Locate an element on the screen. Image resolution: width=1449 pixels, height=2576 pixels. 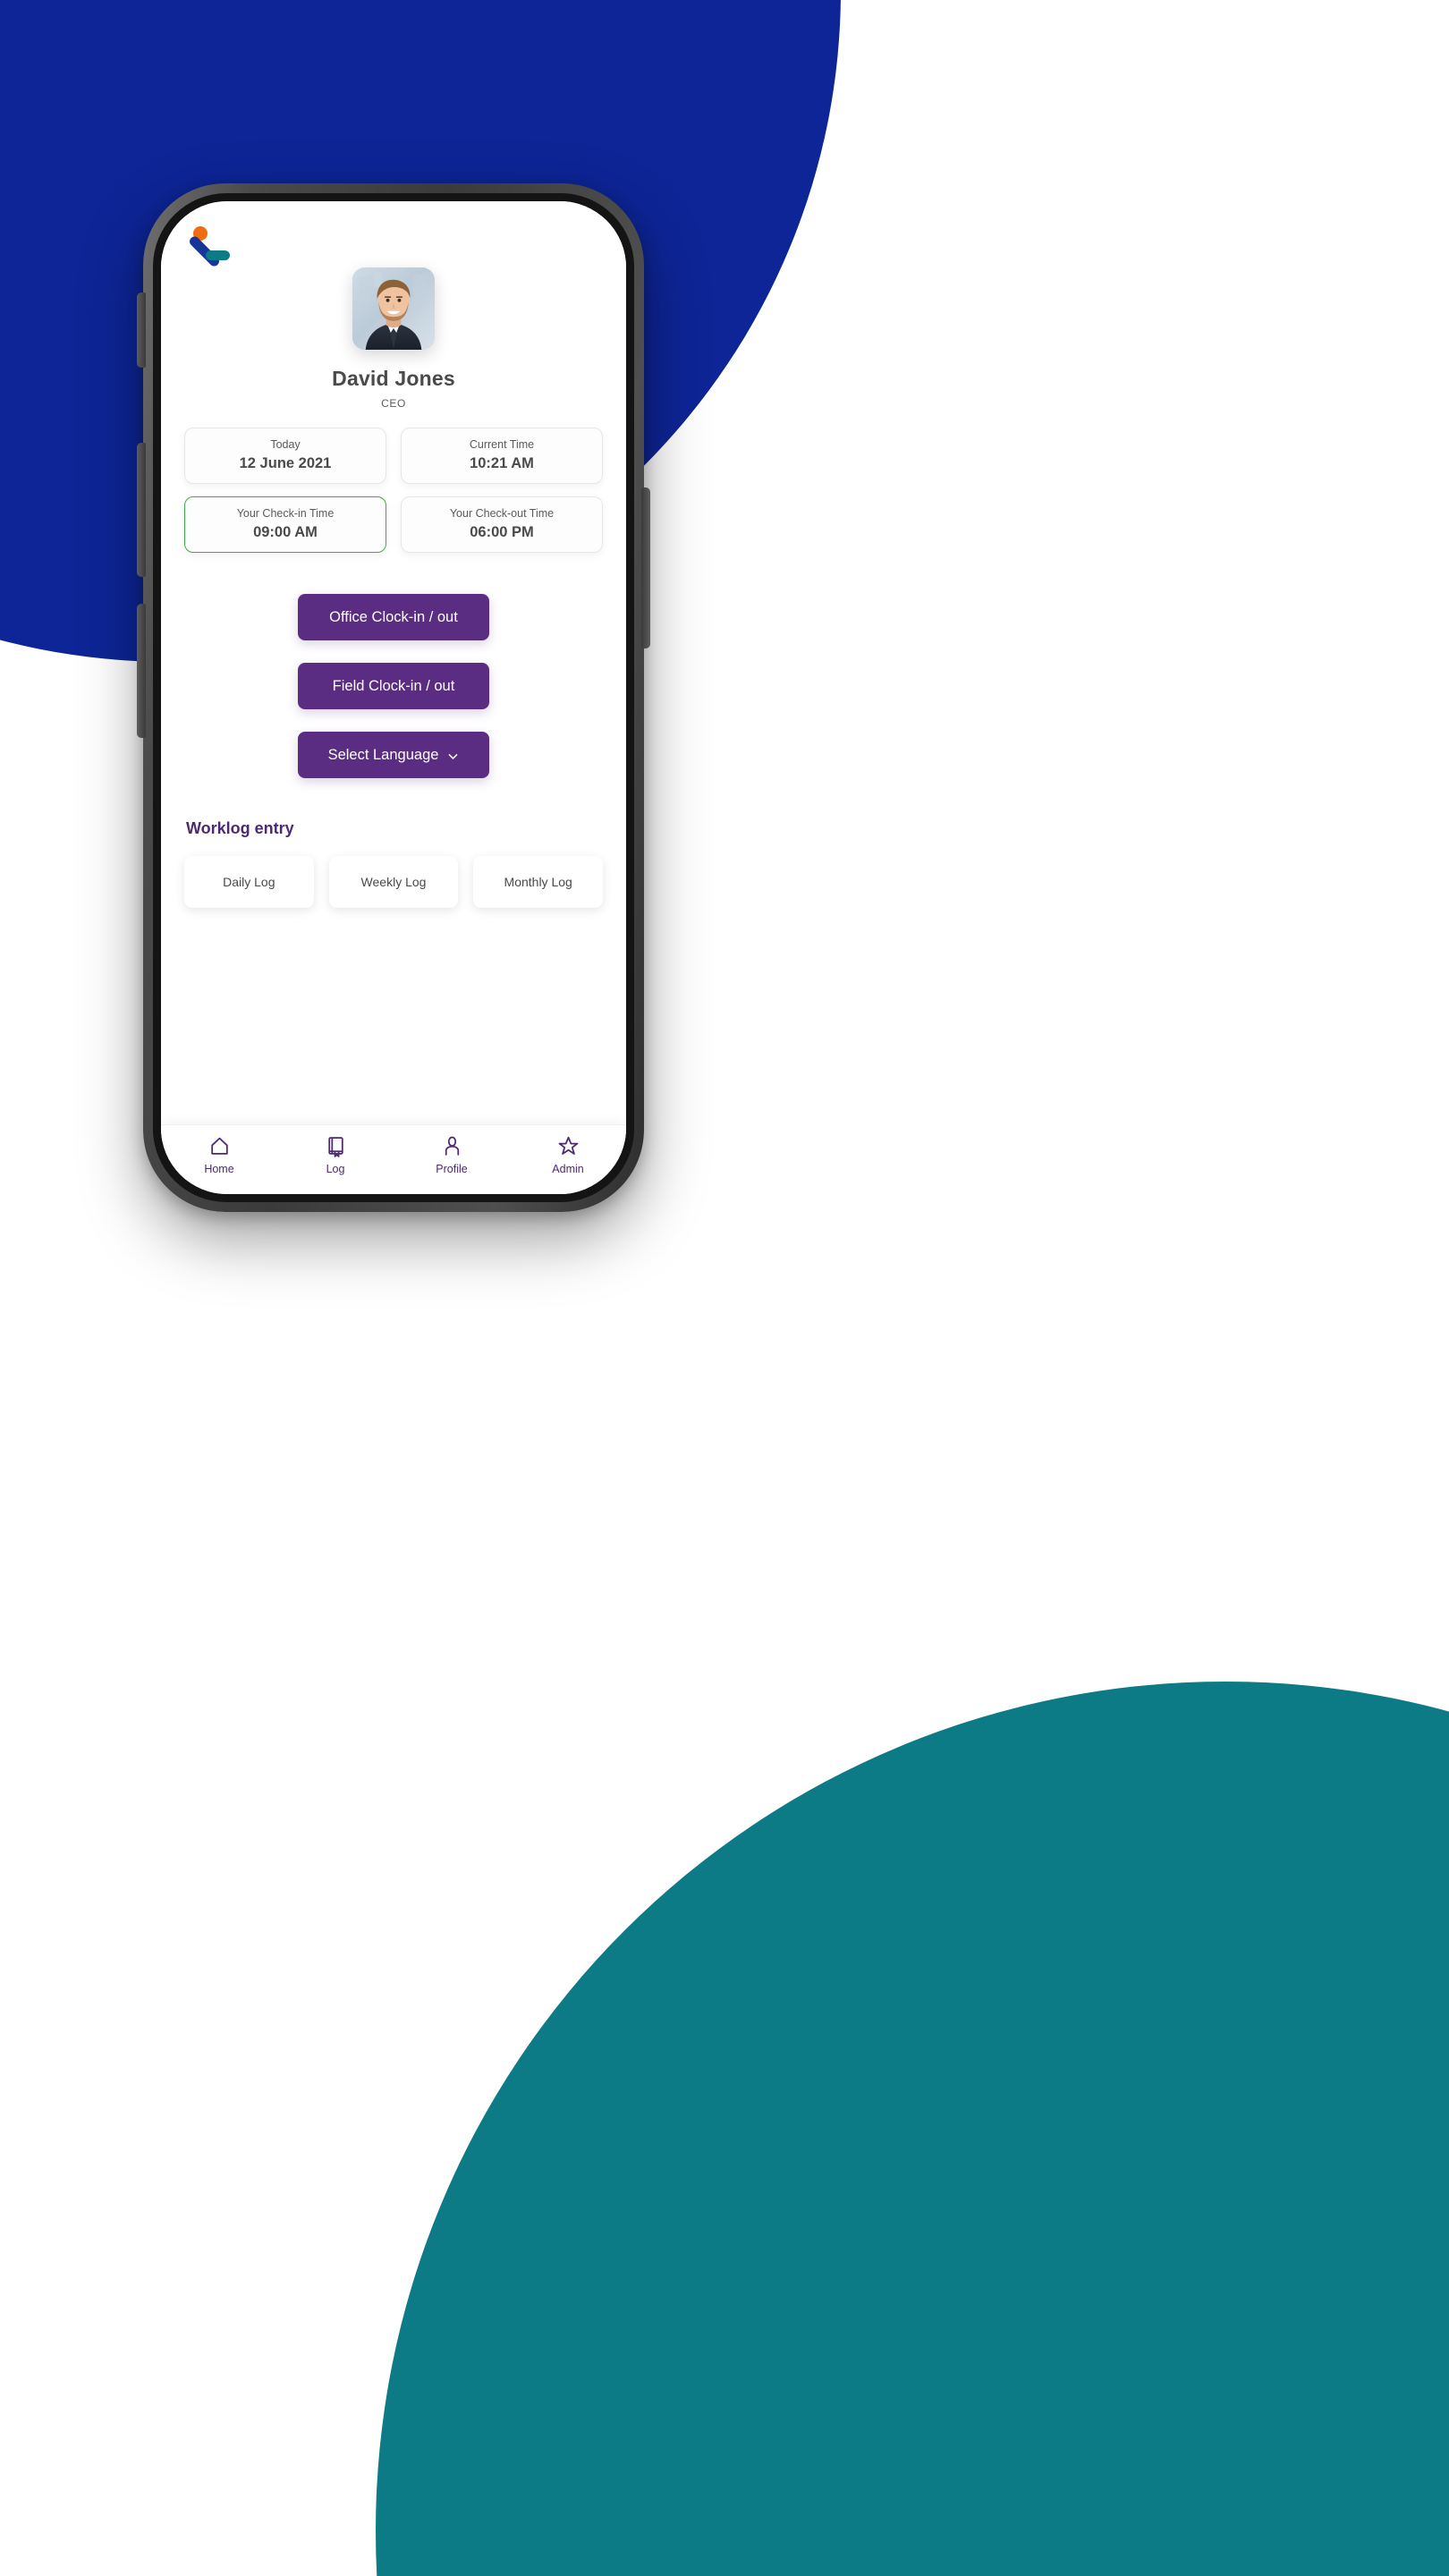
logo-base-icon is located at coordinates (218, 255).